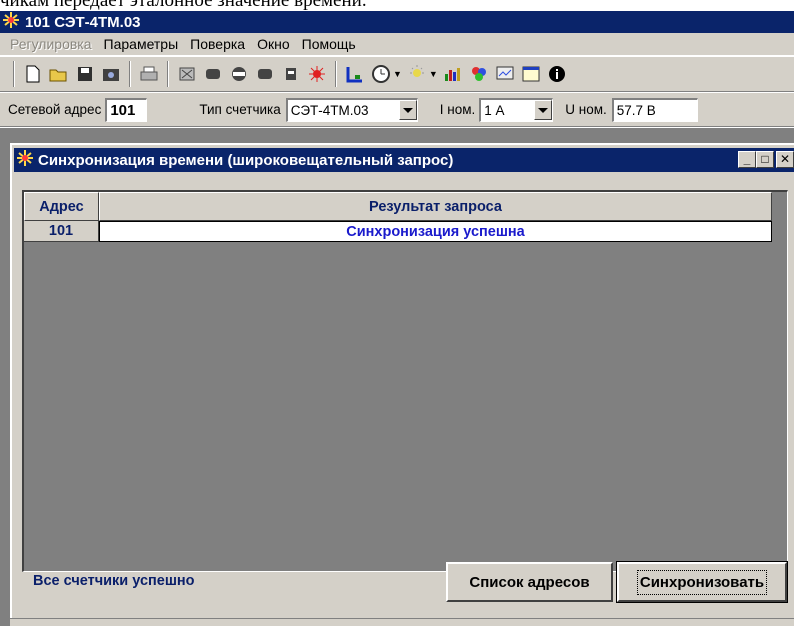 Image resolution: width=794 pixels, height=626 pixels. I want to click on connect-icon, so click(213, 74).